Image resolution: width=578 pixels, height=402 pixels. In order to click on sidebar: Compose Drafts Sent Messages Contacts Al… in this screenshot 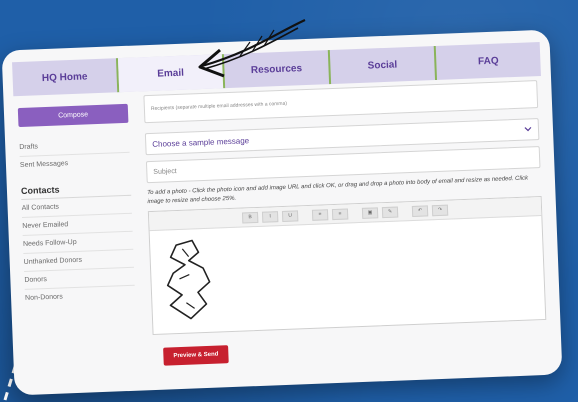, I will do `click(76, 205)`.